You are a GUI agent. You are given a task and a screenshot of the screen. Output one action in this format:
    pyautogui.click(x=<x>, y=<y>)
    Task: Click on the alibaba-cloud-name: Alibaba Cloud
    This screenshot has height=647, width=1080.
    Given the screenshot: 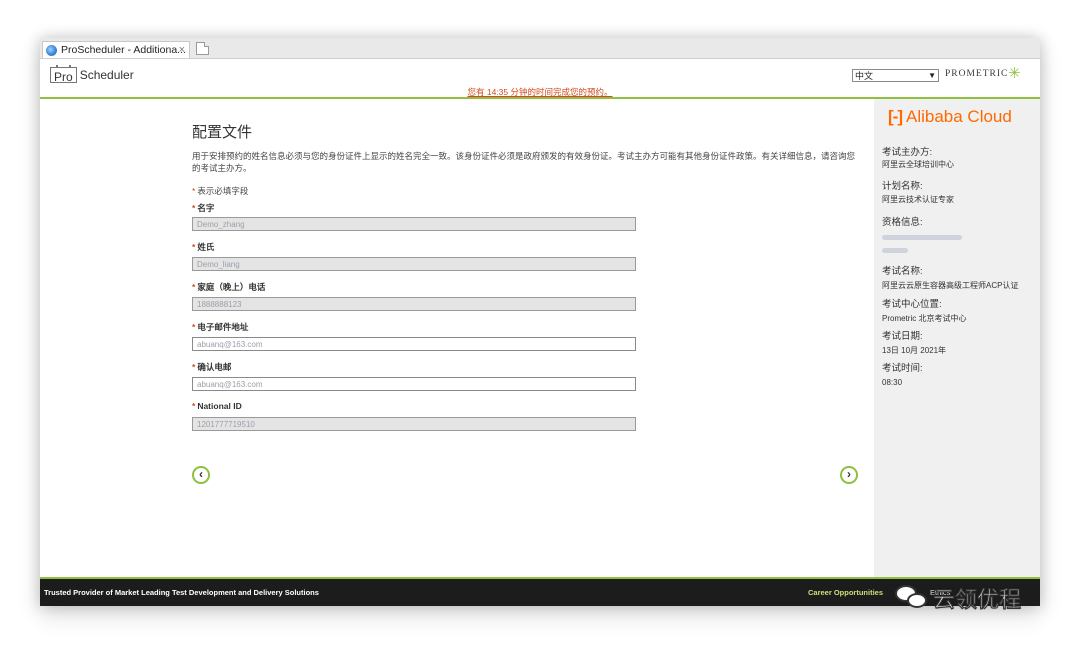 What is the action you would take?
    pyautogui.click(x=958, y=116)
    